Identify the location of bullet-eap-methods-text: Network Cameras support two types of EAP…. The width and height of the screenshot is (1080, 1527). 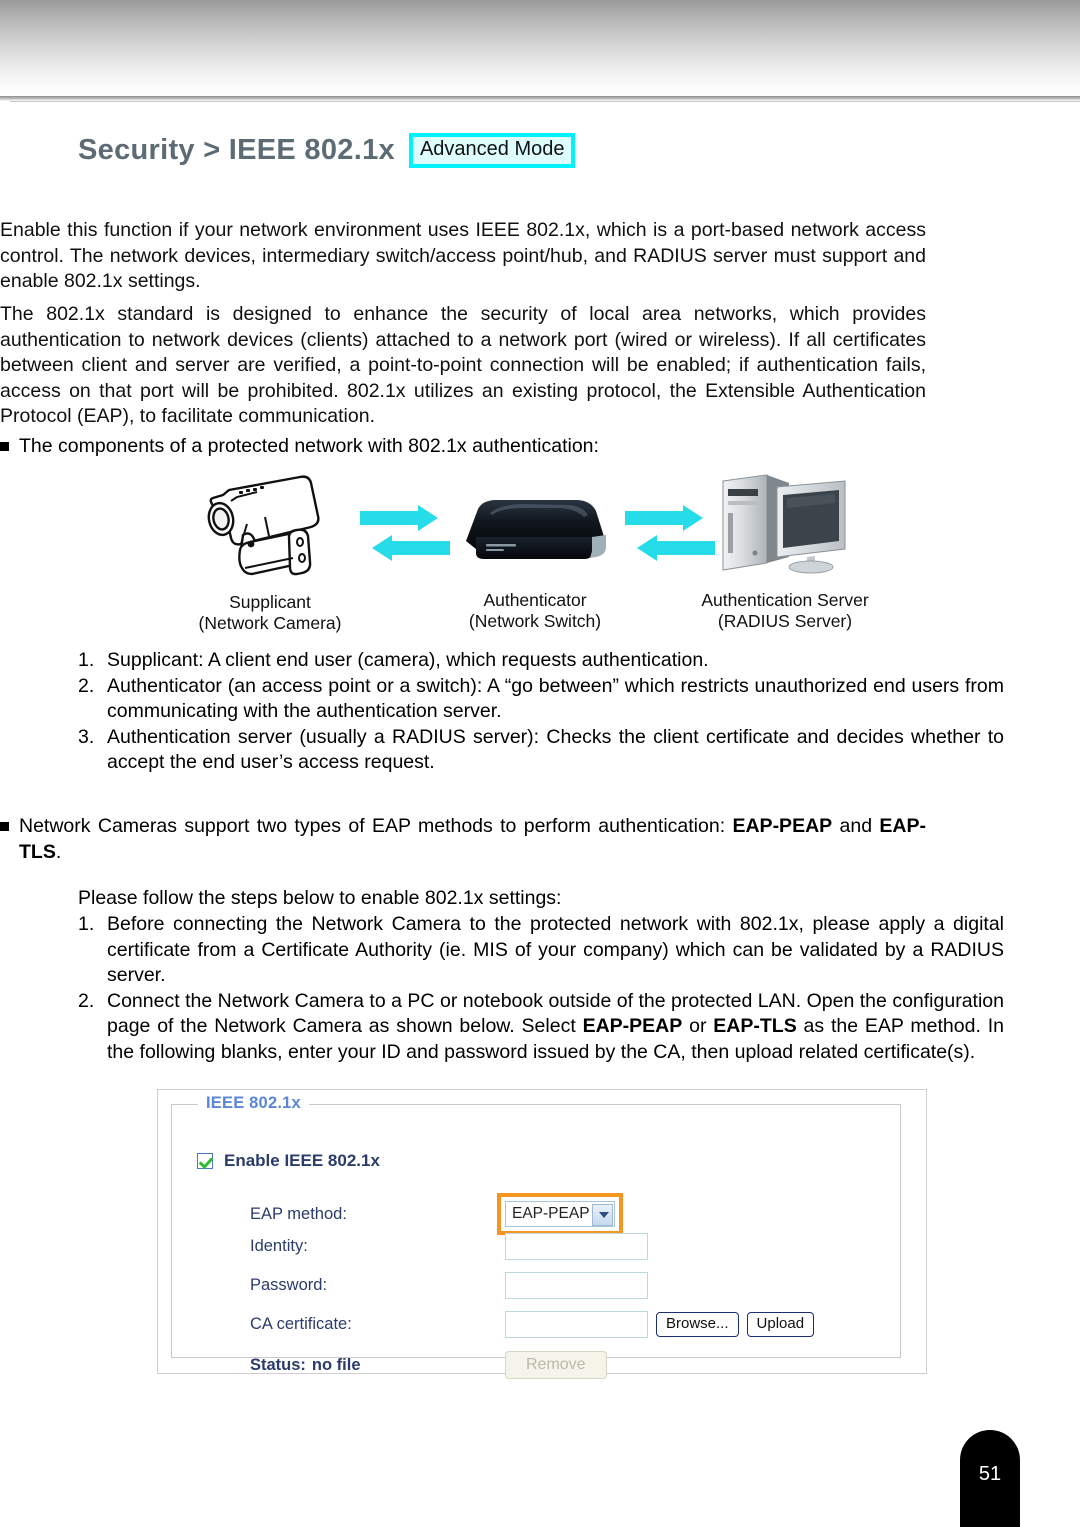
(472, 839).